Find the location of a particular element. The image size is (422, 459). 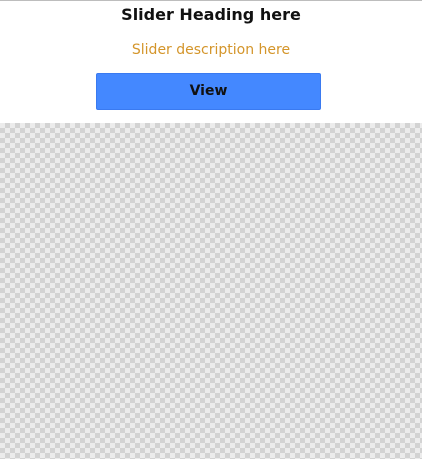

slide-description: Slider description here is located at coordinates (211, 50).